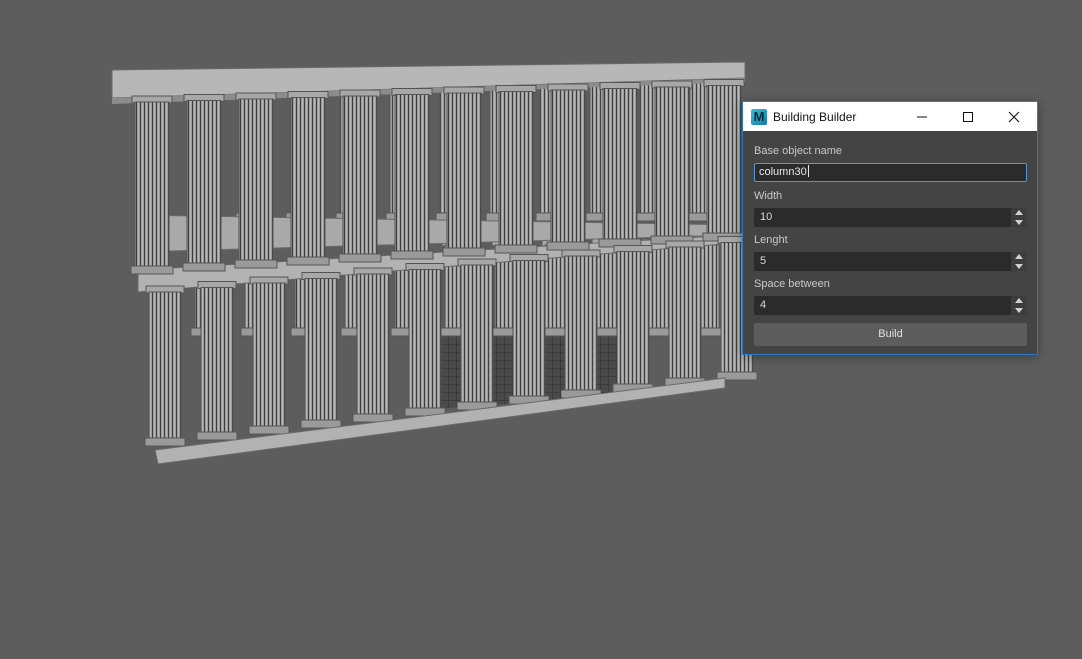  I want to click on width-decrement-button, so click(1019, 222).